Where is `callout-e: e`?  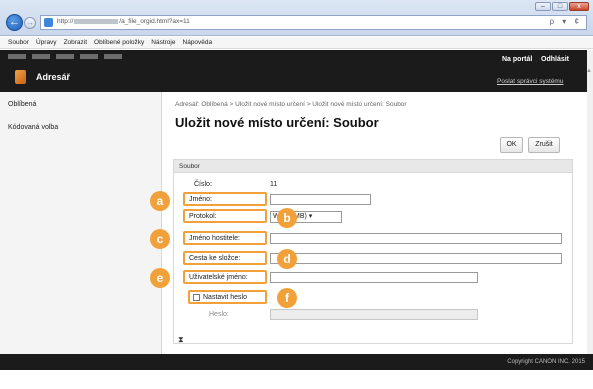
callout-e: e is located at coordinates (160, 278).